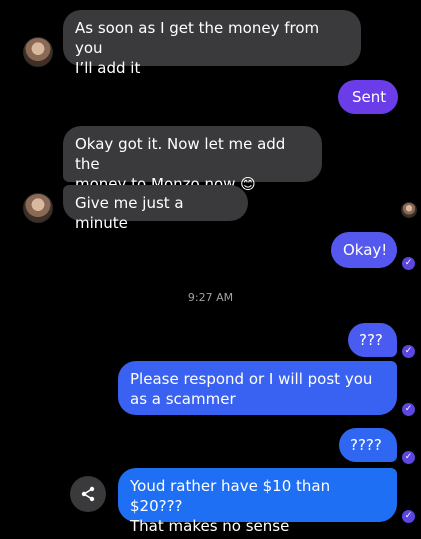 The width and height of the screenshot is (421, 539). What do you see at coordinates (155, 208) in the screenshot?
I see `message-bubble-incoming: Give me just a minute` at bounding box center [155, 208].